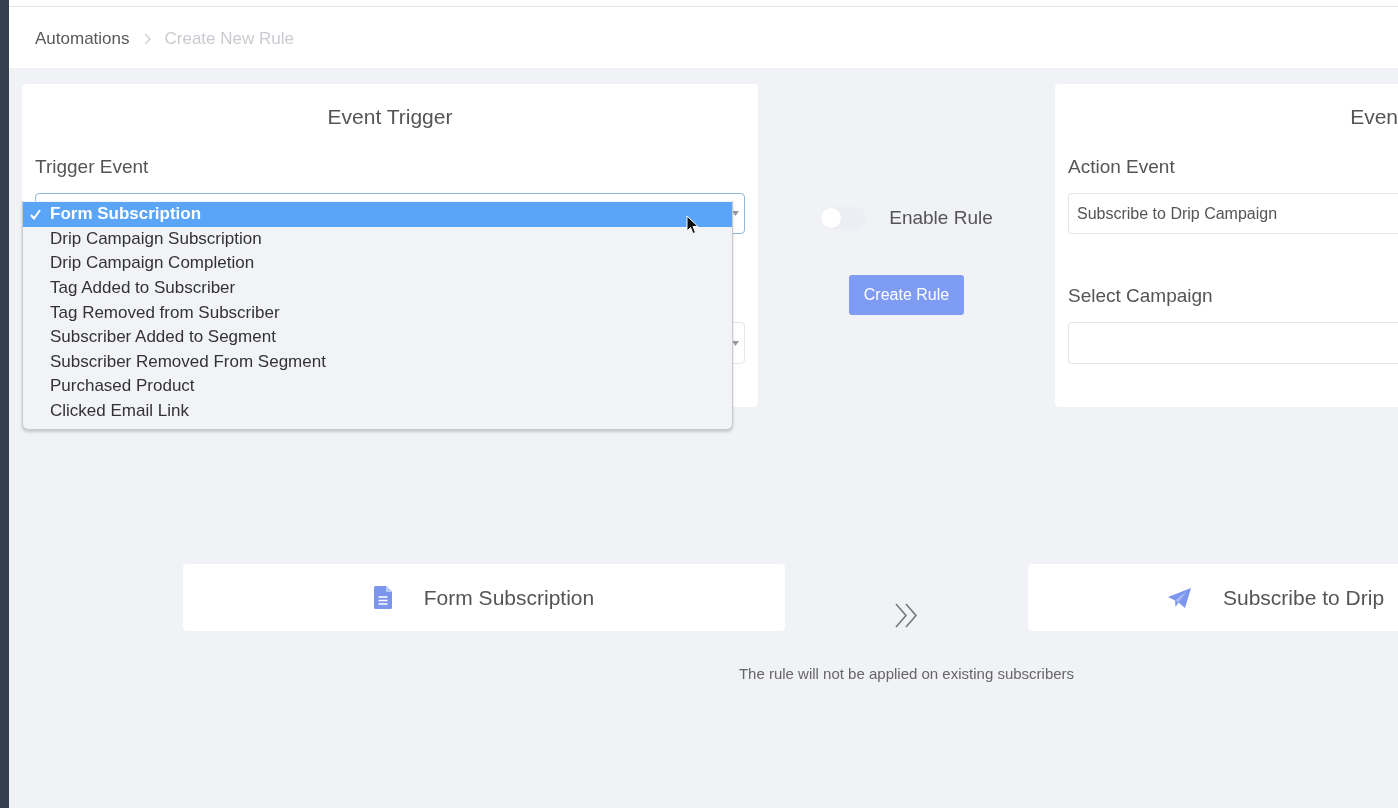 The image size is (1398, 808). What do you see at coordinates (377, 312) in the screenshot?
I see `dropdown-option: Tag Removed from Subscriber` at bounding box center [377, 312].